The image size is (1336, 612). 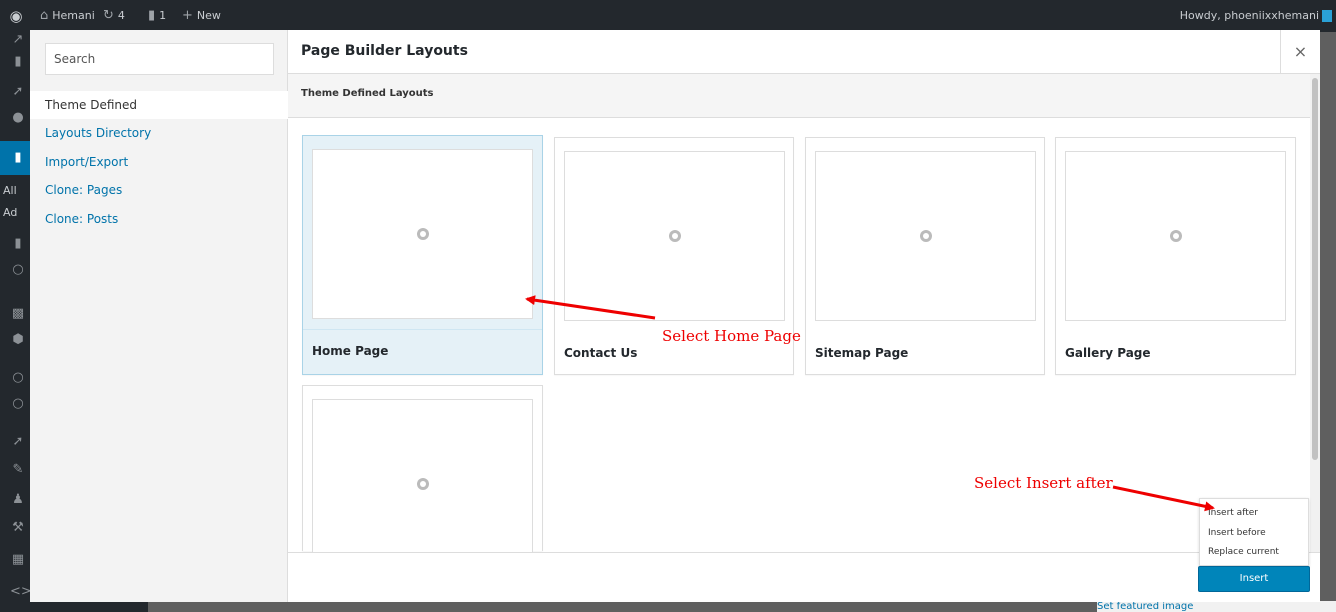 I want to click on arrow-to-insert-after, so click(x=1163, y=498).